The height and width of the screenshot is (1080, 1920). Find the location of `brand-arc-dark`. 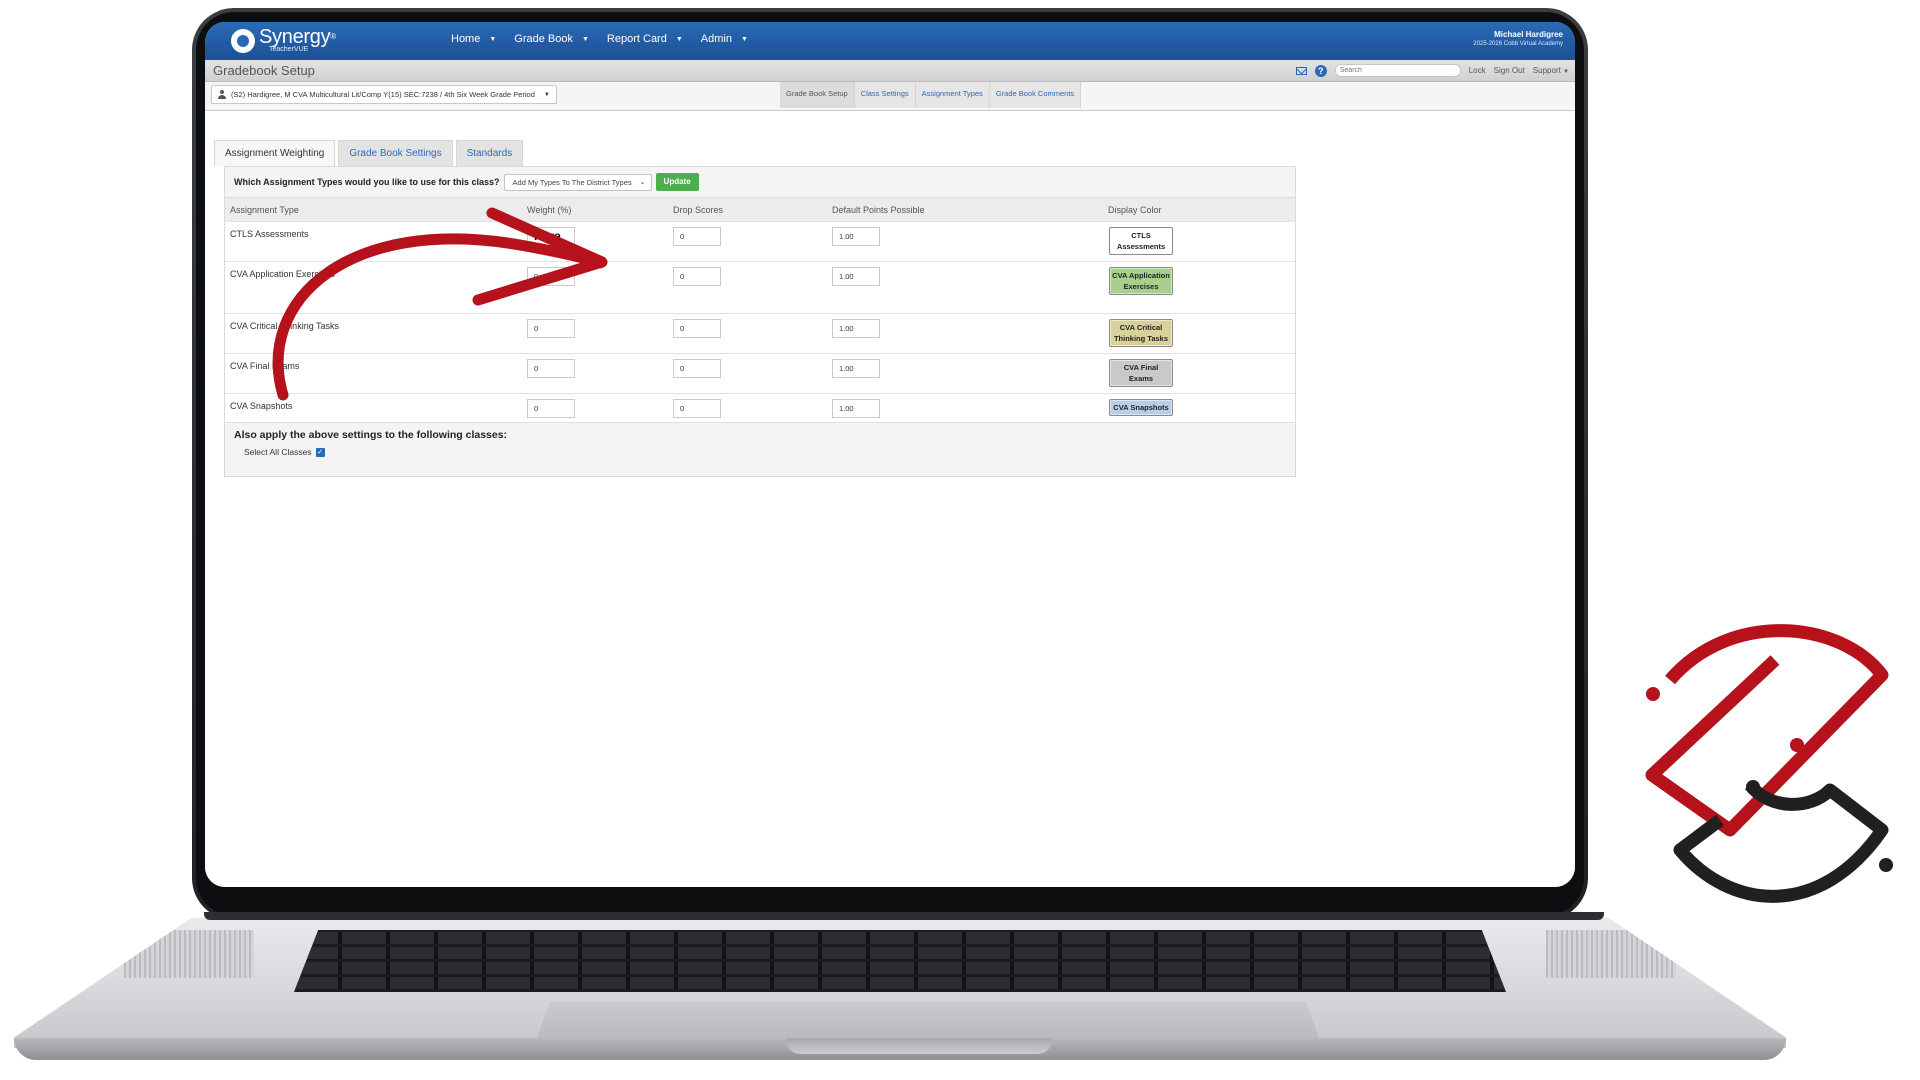

brand-arc-dark is located at coordinates (1781, 841).